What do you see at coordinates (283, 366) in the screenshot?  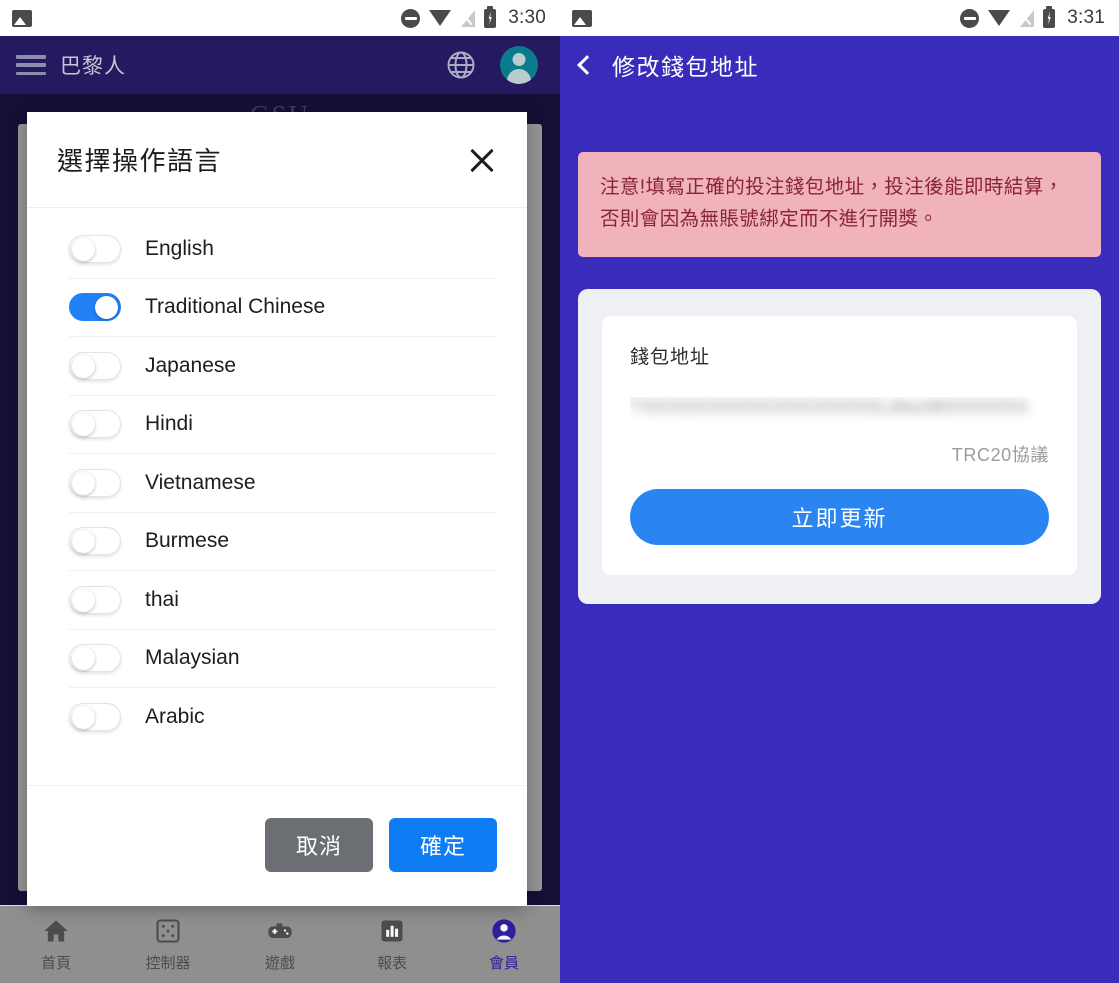 I see `language-row: Japanese` at bounding box center [283, 366].